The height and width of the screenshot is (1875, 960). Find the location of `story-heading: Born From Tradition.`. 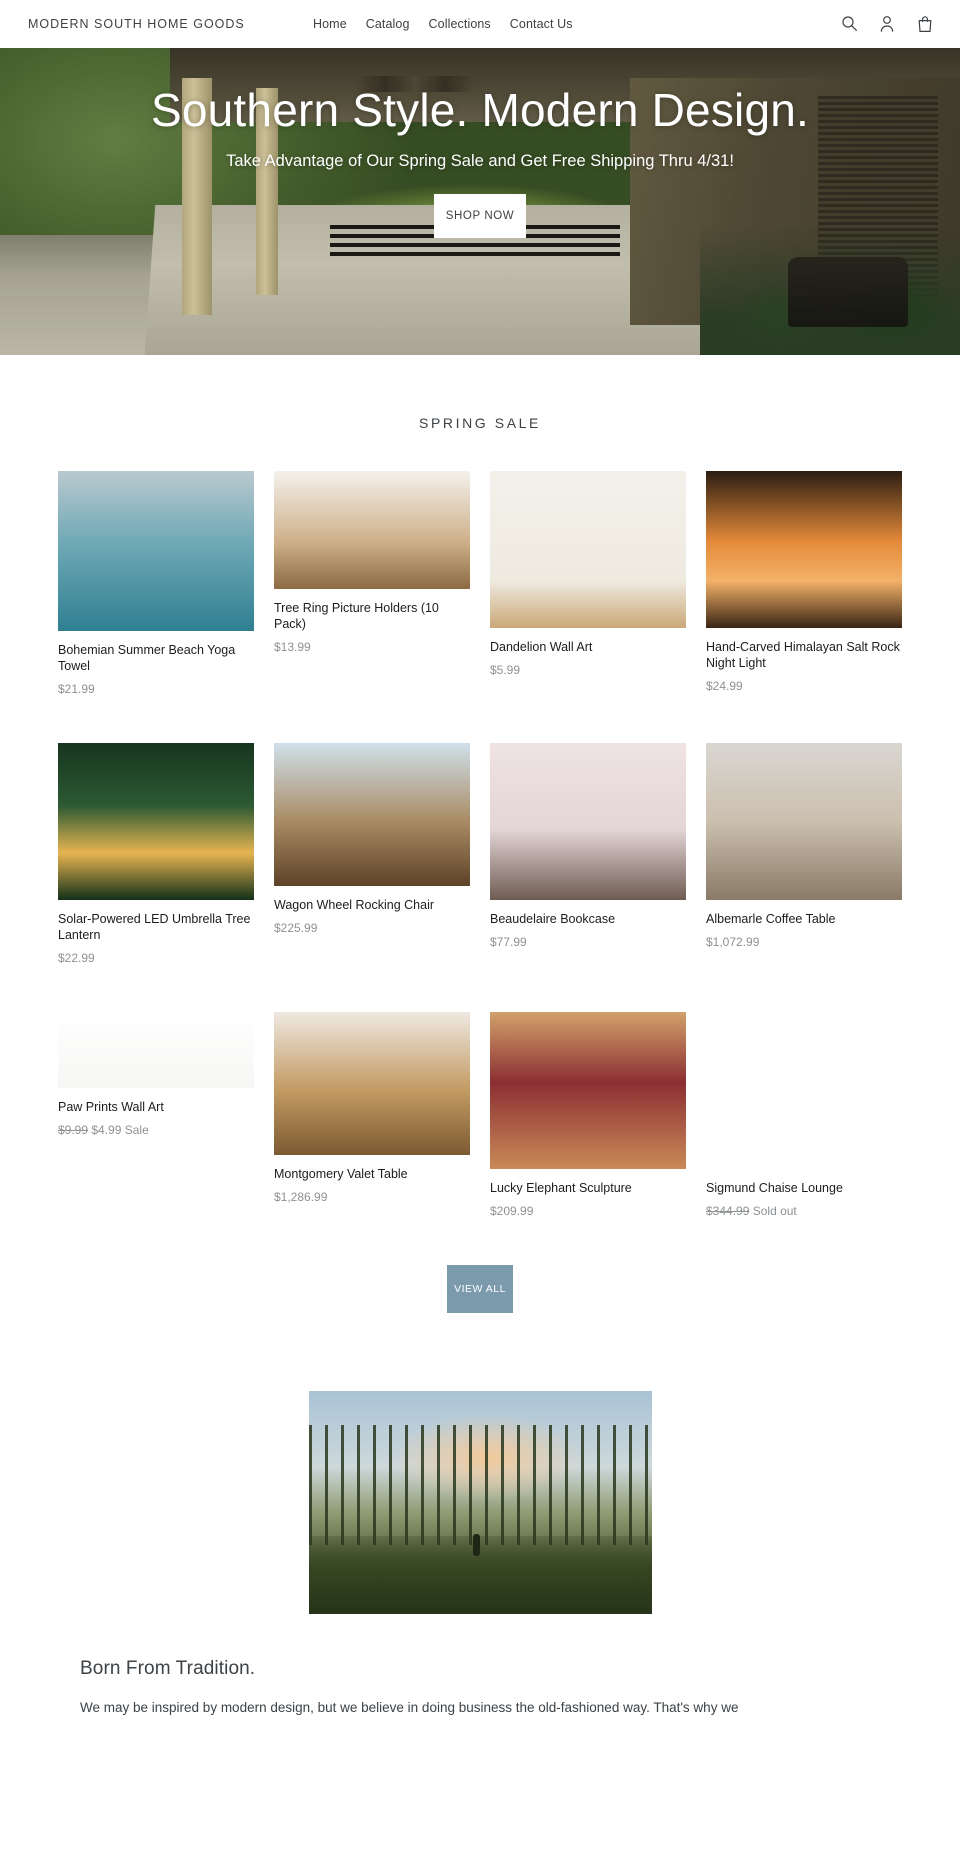

story-heading: Born From Tradition. is located at coordinates (168, 1668).